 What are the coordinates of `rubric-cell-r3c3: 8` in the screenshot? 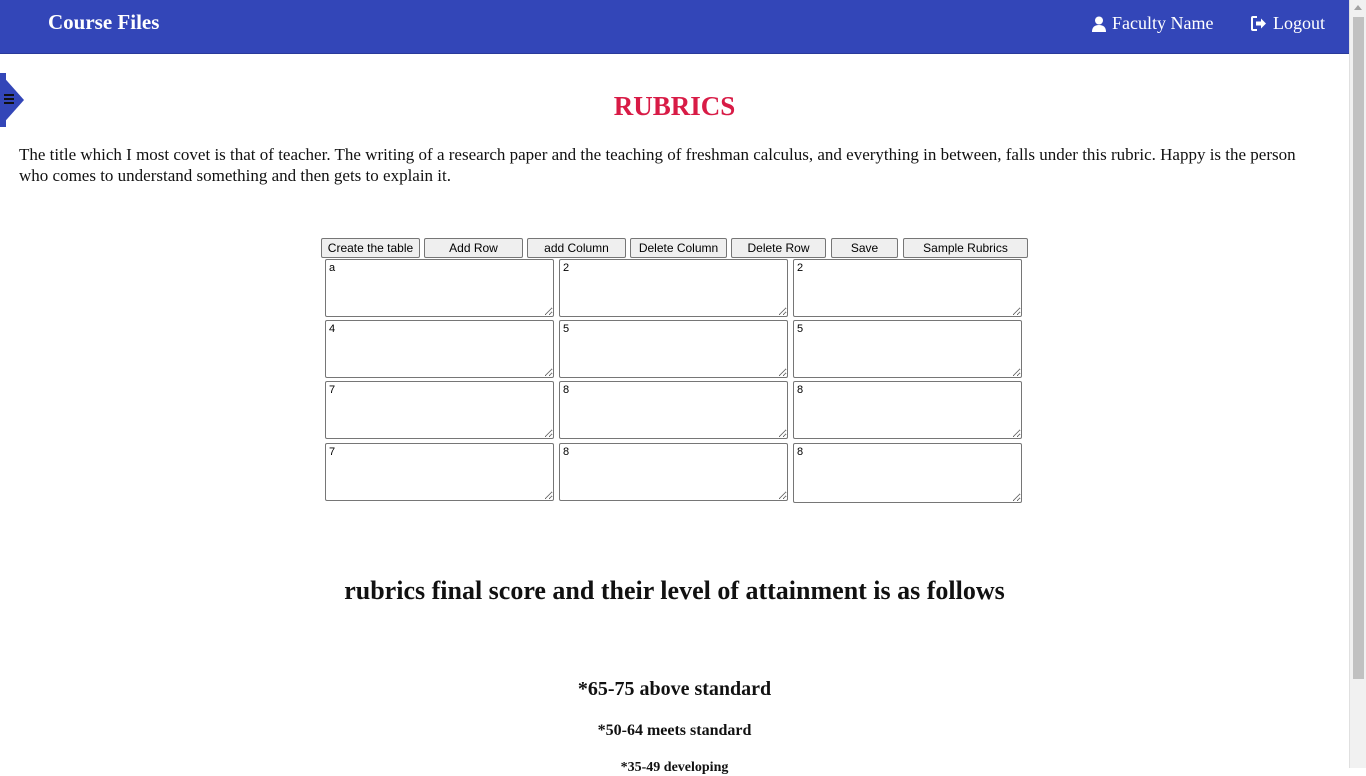 It's located at (907, 410).